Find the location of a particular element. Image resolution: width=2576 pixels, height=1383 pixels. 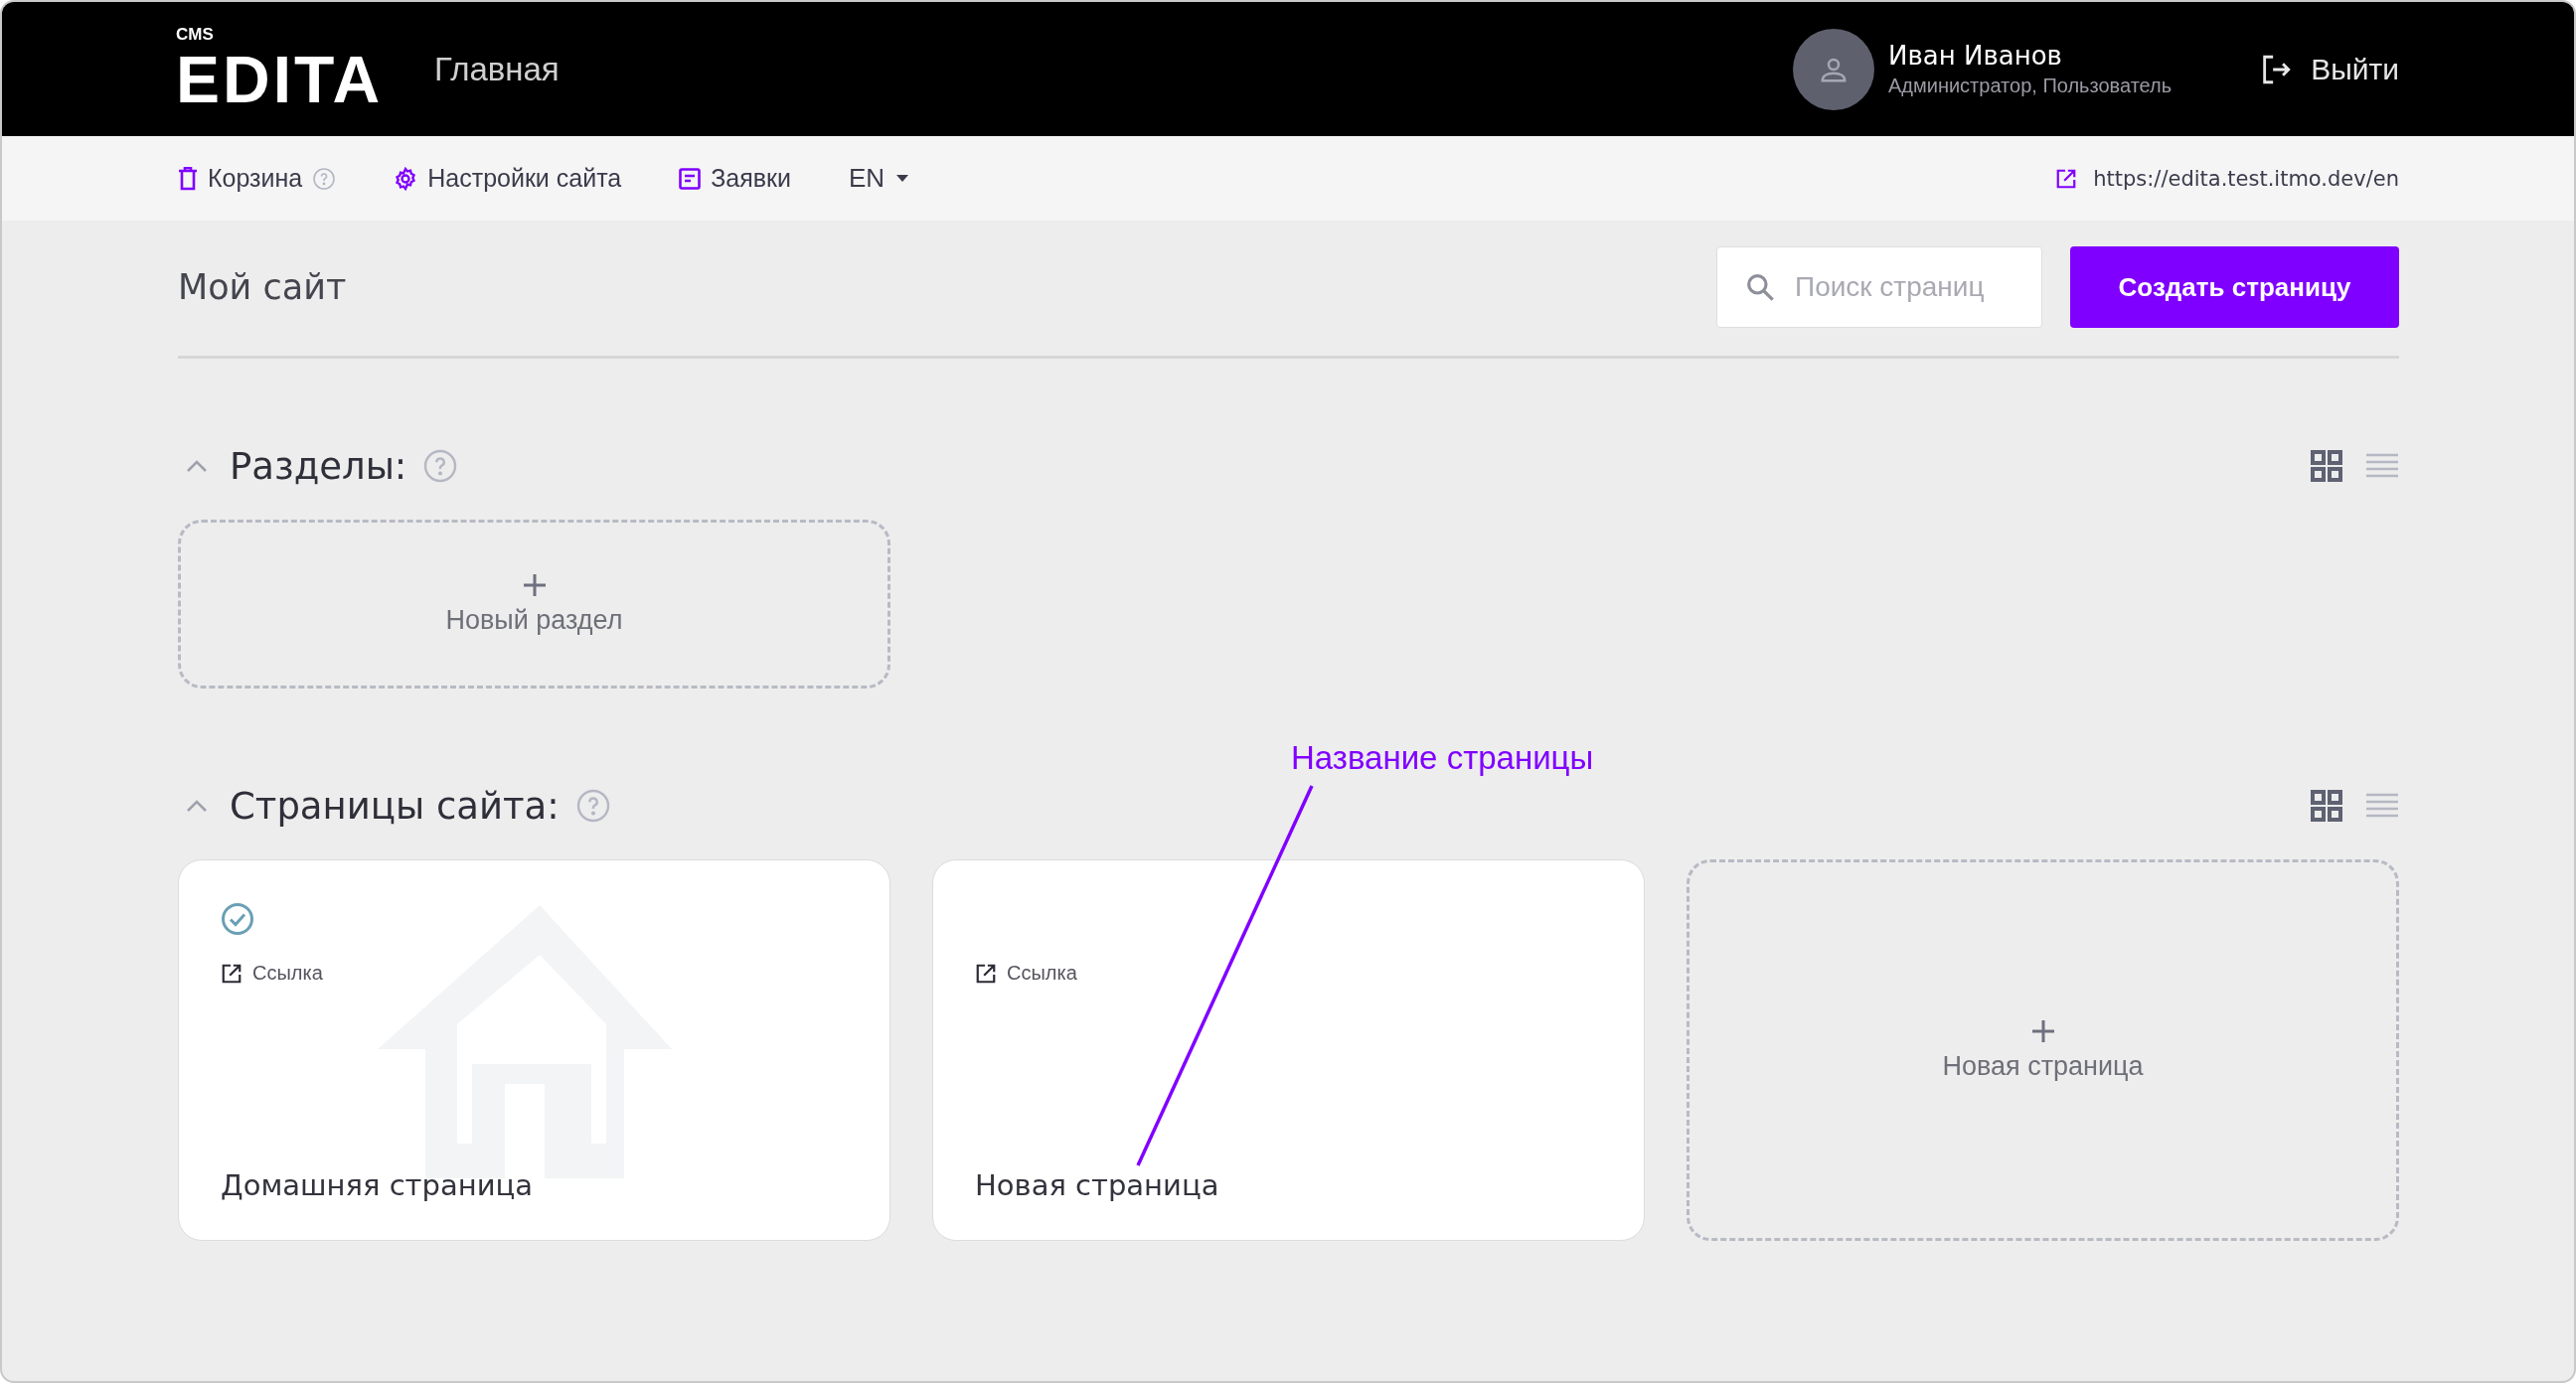

logo: EDITA is located at coordinates (280, 80).